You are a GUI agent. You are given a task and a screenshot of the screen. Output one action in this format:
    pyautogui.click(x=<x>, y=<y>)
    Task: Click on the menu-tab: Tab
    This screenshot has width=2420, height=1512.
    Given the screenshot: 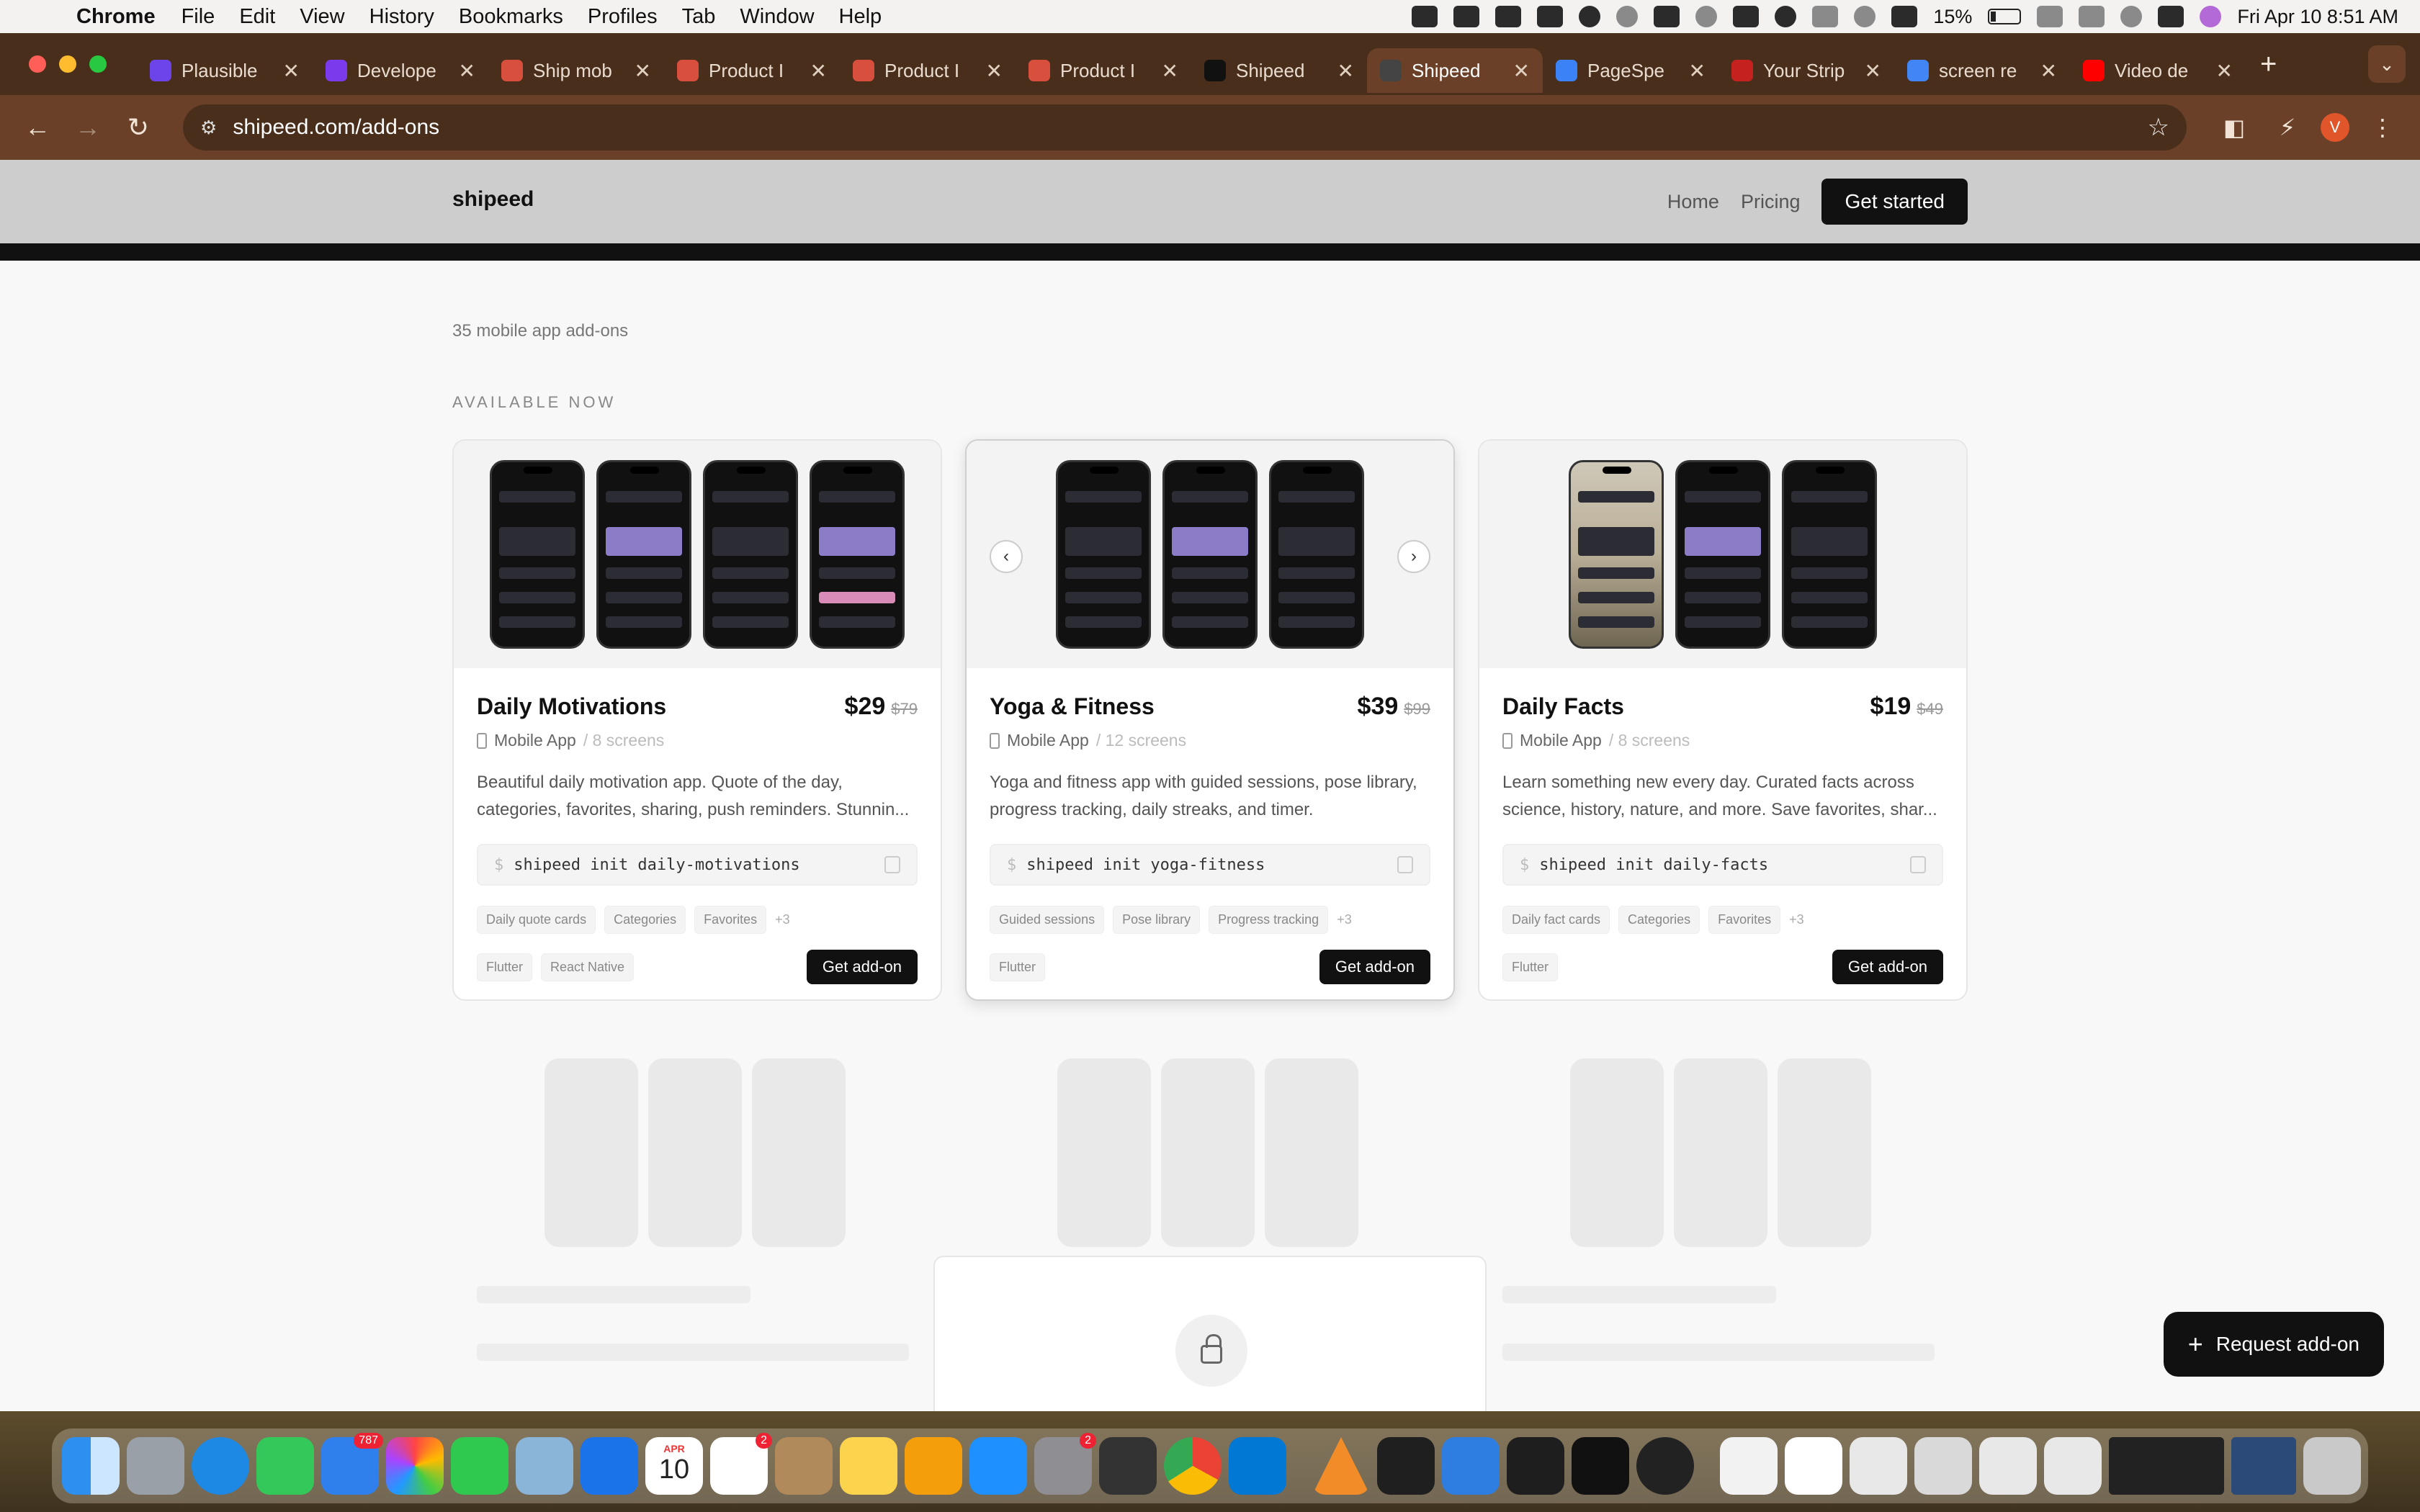 What is the action you would take?
    pyautogui.click(x=699, y=17)
    